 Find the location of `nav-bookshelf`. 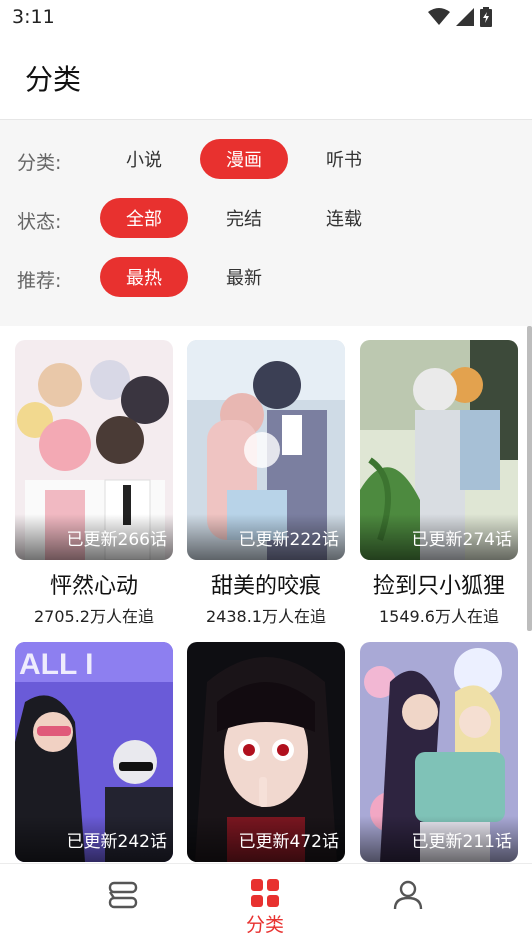

nav-bookshelf is located at coordinates (123, 905).